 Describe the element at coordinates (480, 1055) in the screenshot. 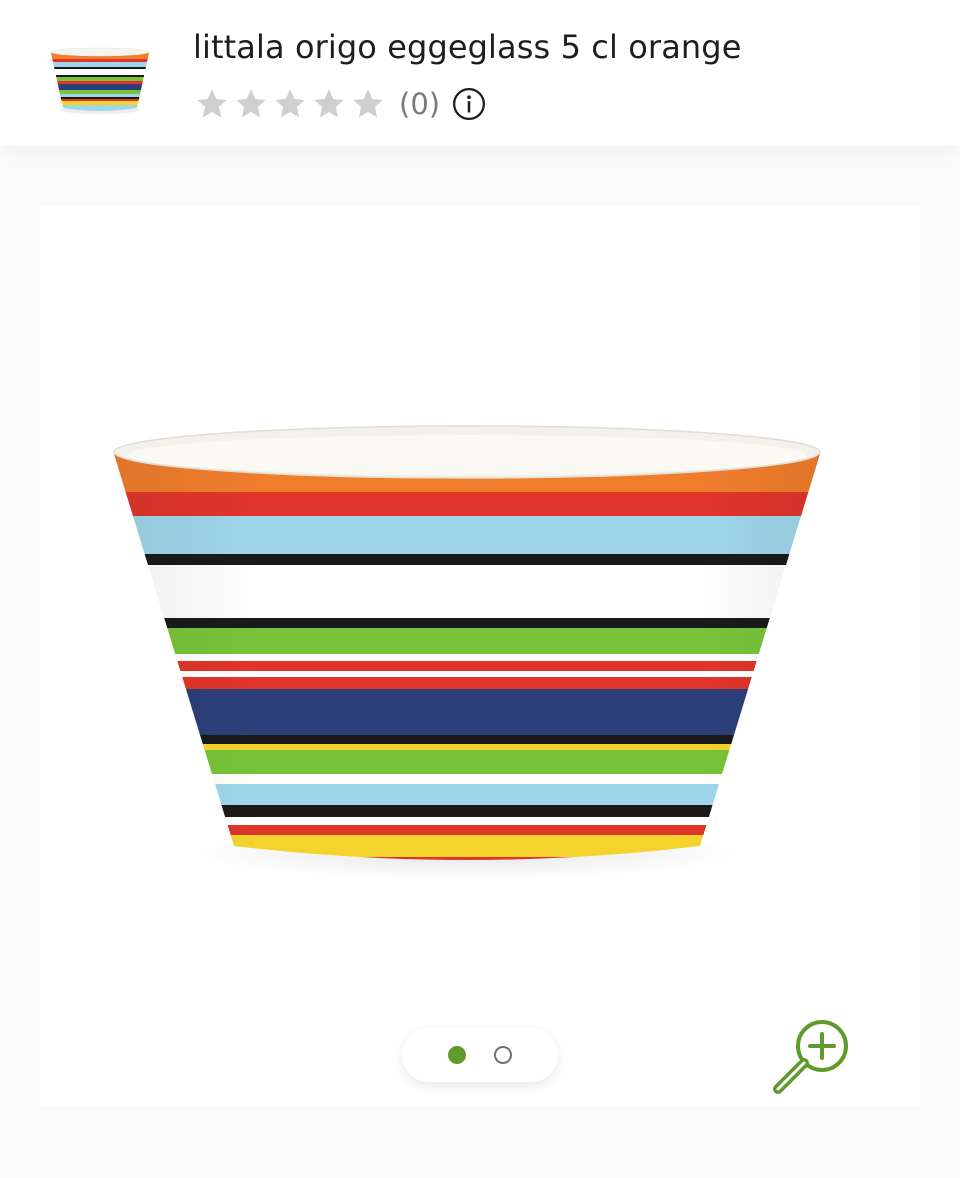

I see `gallery-pager` at that location.